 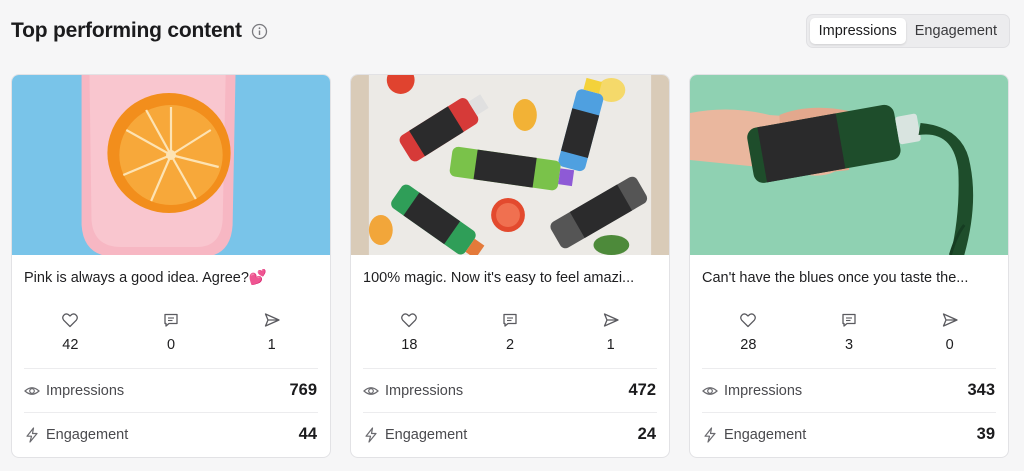 I want to click on likes-stat: 28, so click(x=748, y=332).